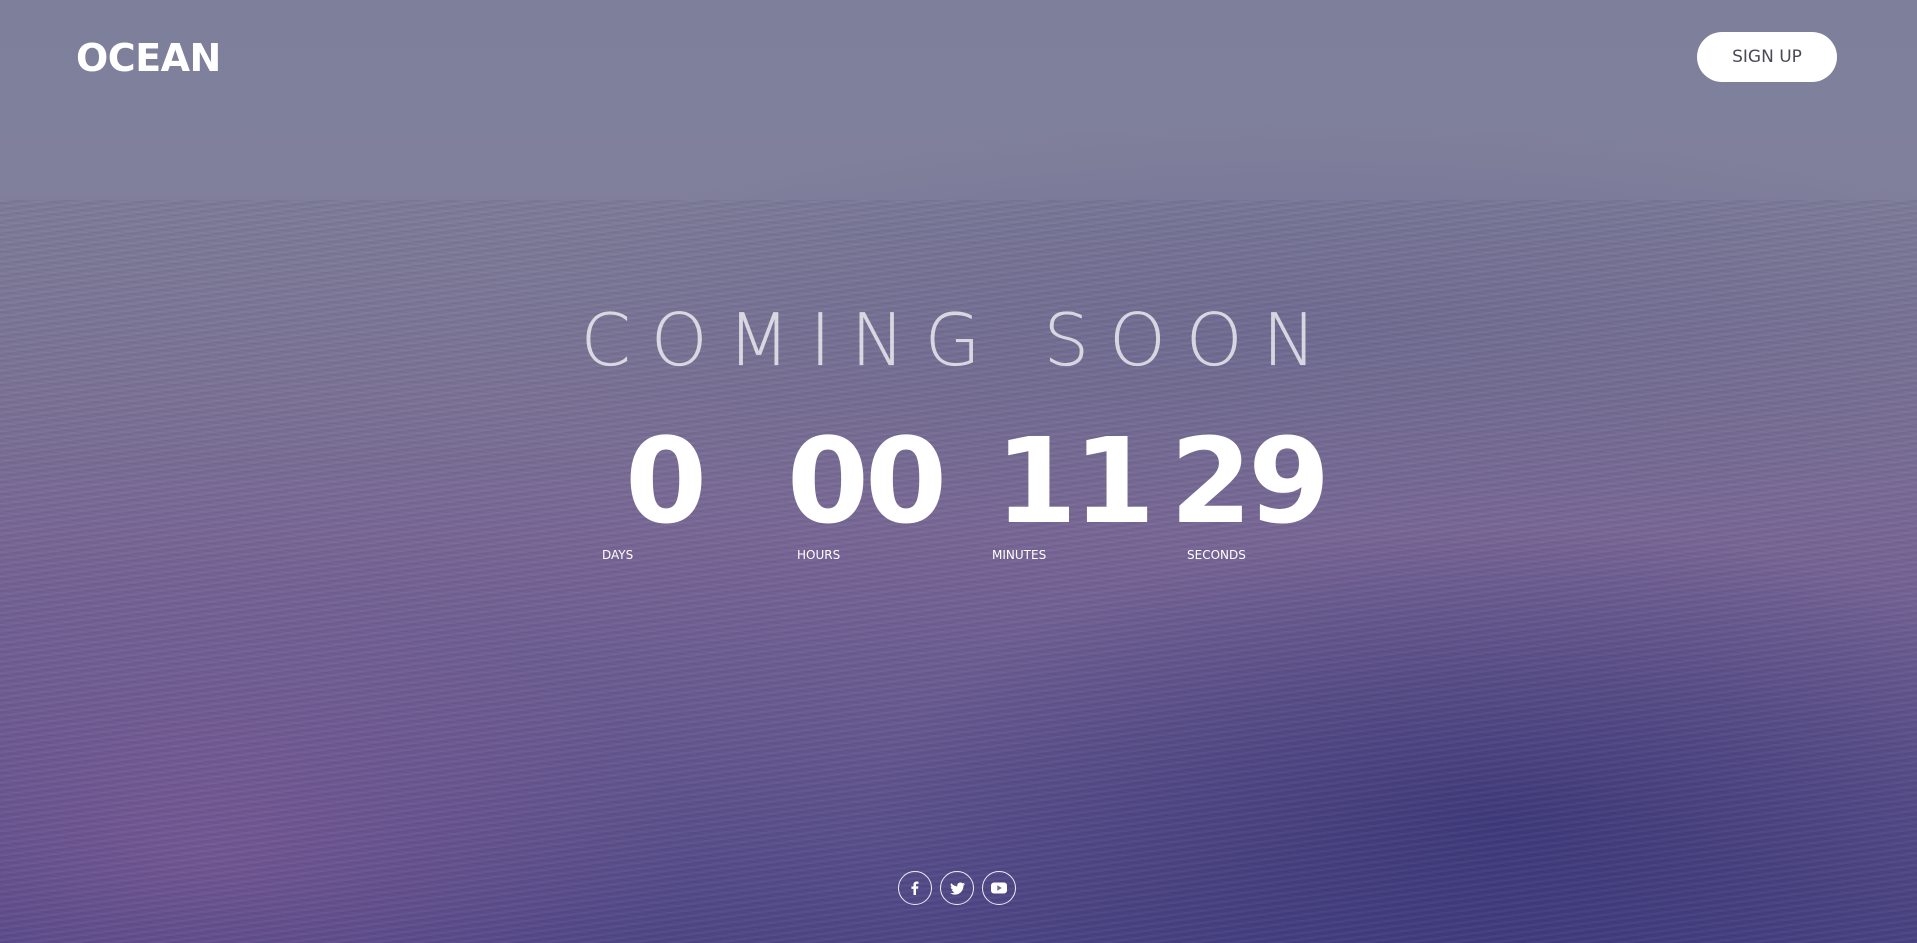 The height and width of the screenshot is (943, 1917). Describe the element at coordinates (1767, 57) in the screenshot. I see `sign-up-button: SIGN UP` at that location.